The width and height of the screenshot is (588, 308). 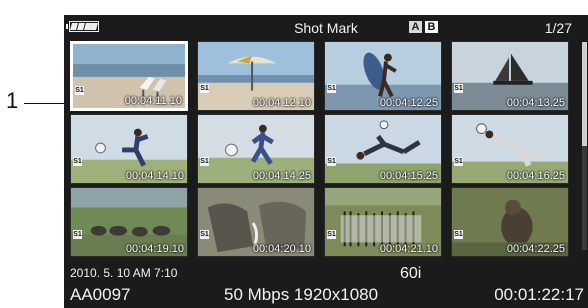 What do you see at coordinates (12, 100) in the screenshot?
I see `callout-number: 1` at bounding box center [12, 100].